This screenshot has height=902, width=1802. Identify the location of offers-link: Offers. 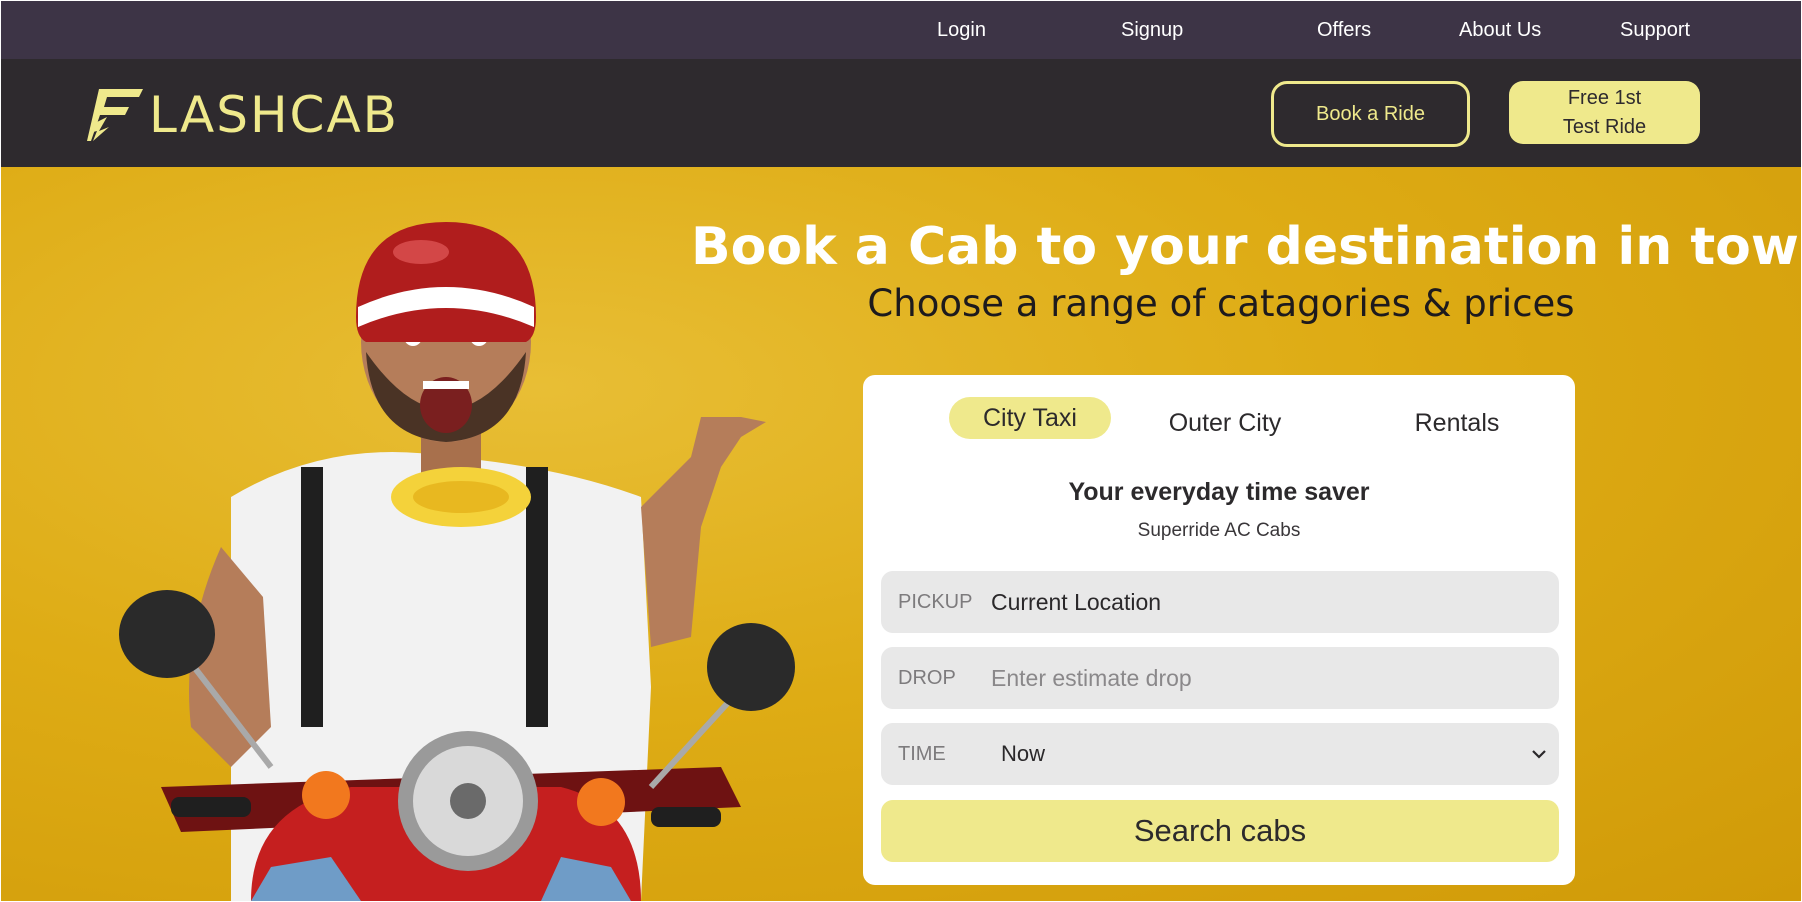
(1344, 30).